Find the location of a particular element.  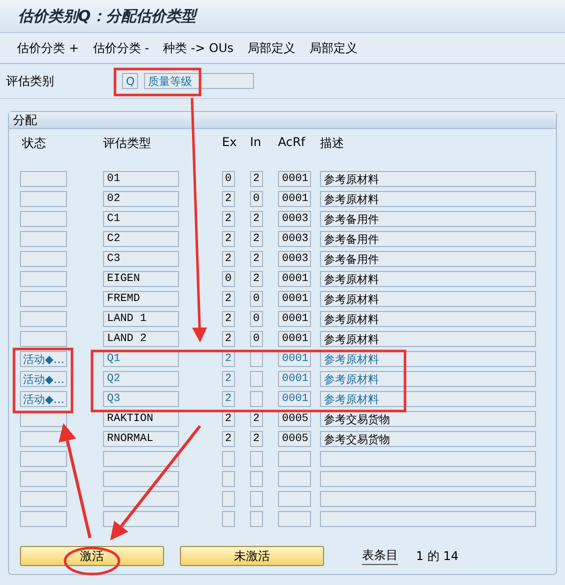

valuation-type-field: LAND 2 is located at coordinates (141, 339).